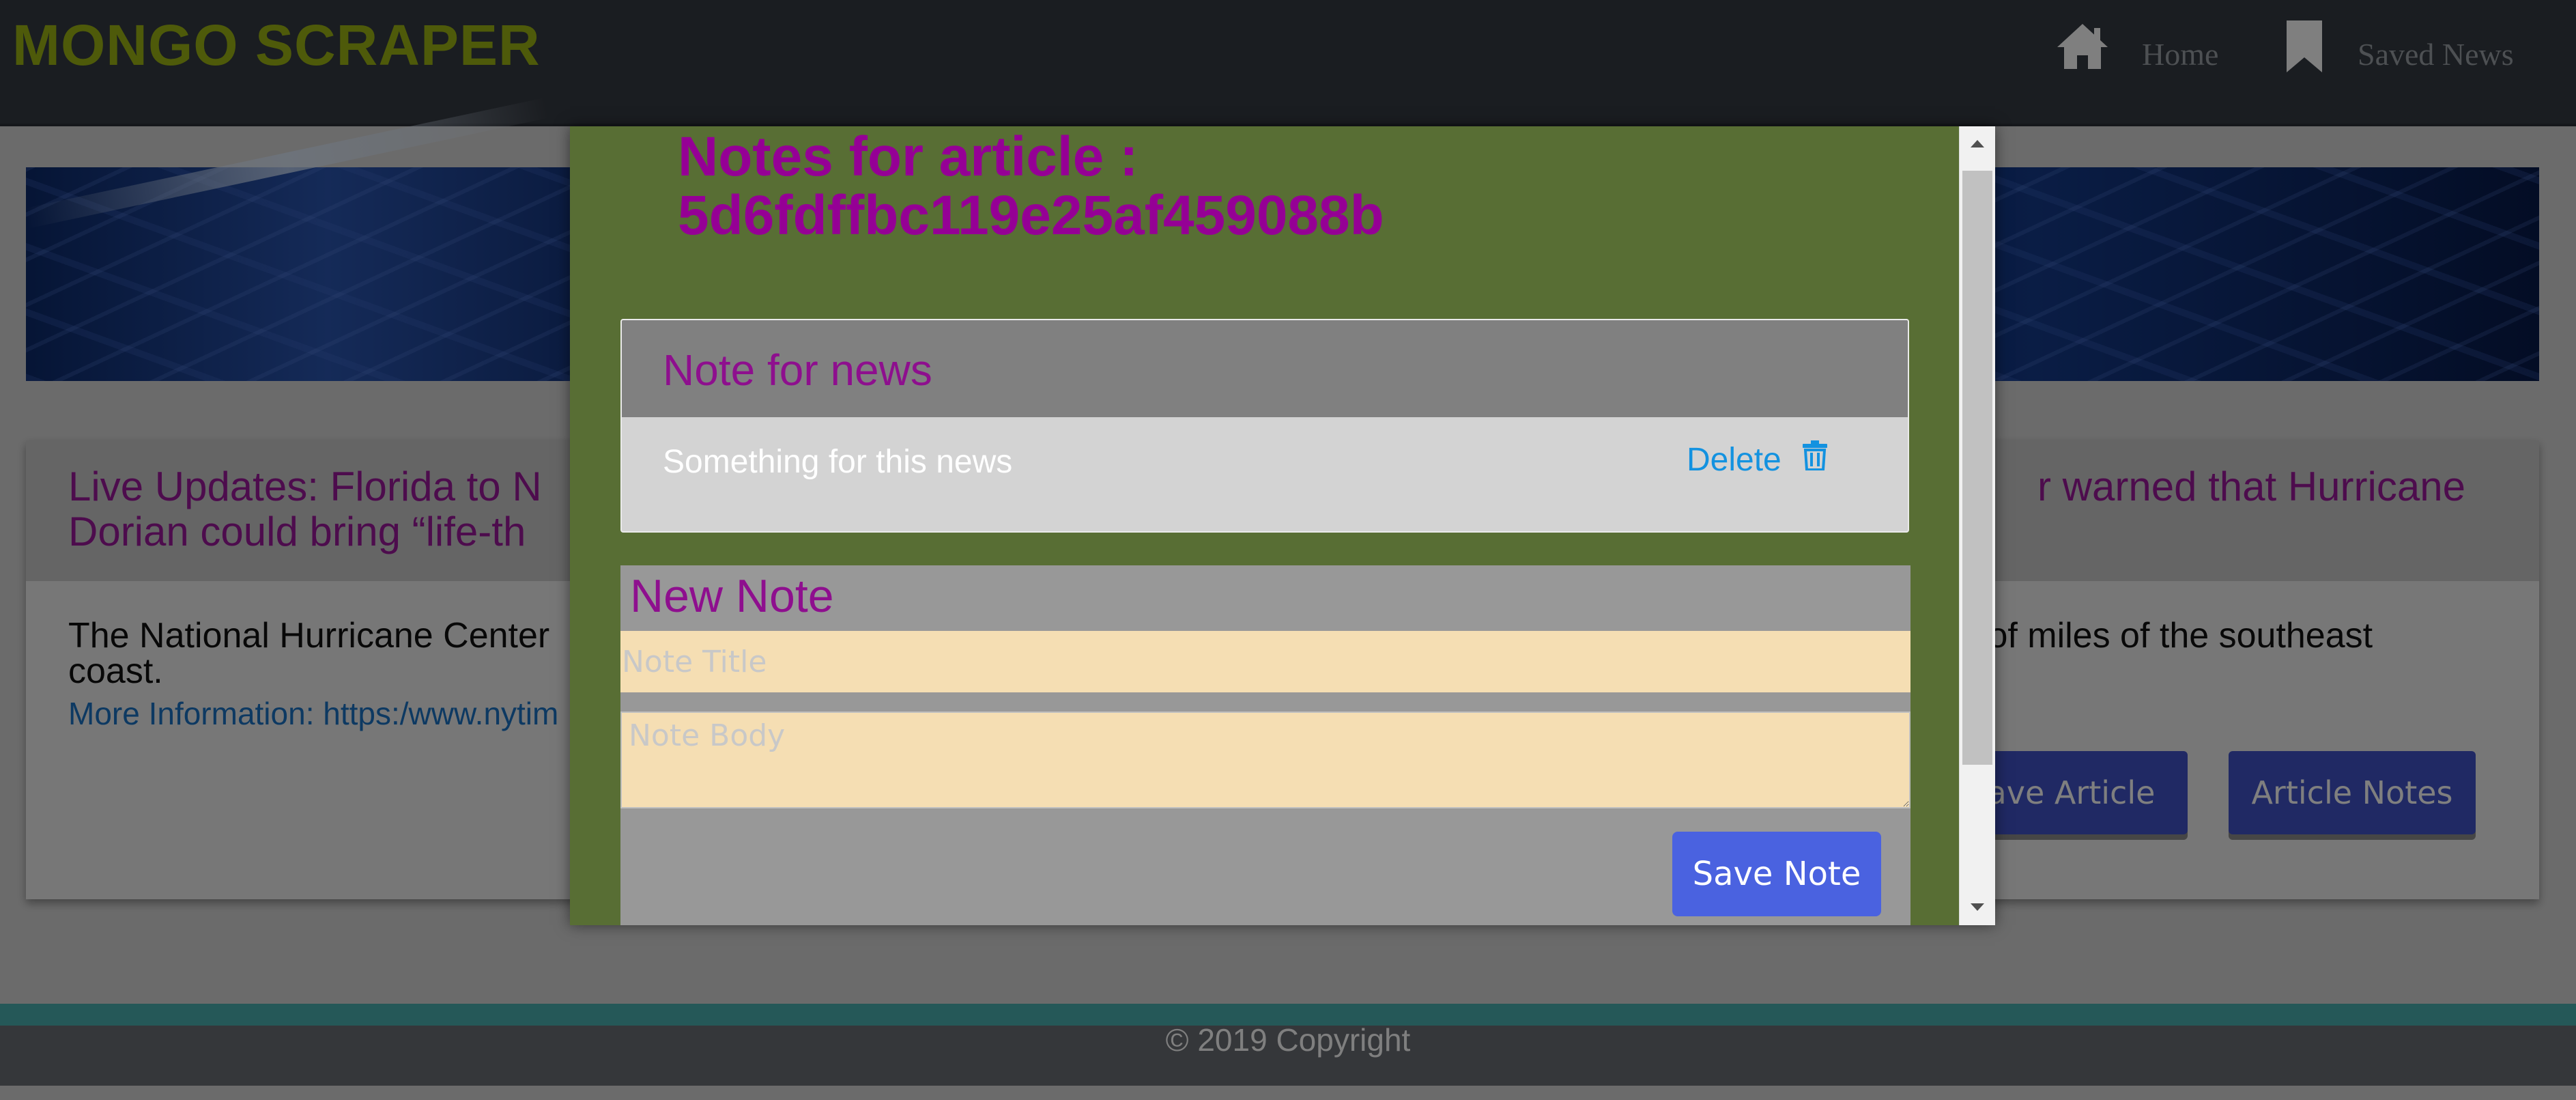 This screenshot has width=2576, height=1100. Describe the element at coordinates (1031, 215) in the screenshot. I see `modal-title-article-id: 5d6fdffbc119e25af459088b` at that location.